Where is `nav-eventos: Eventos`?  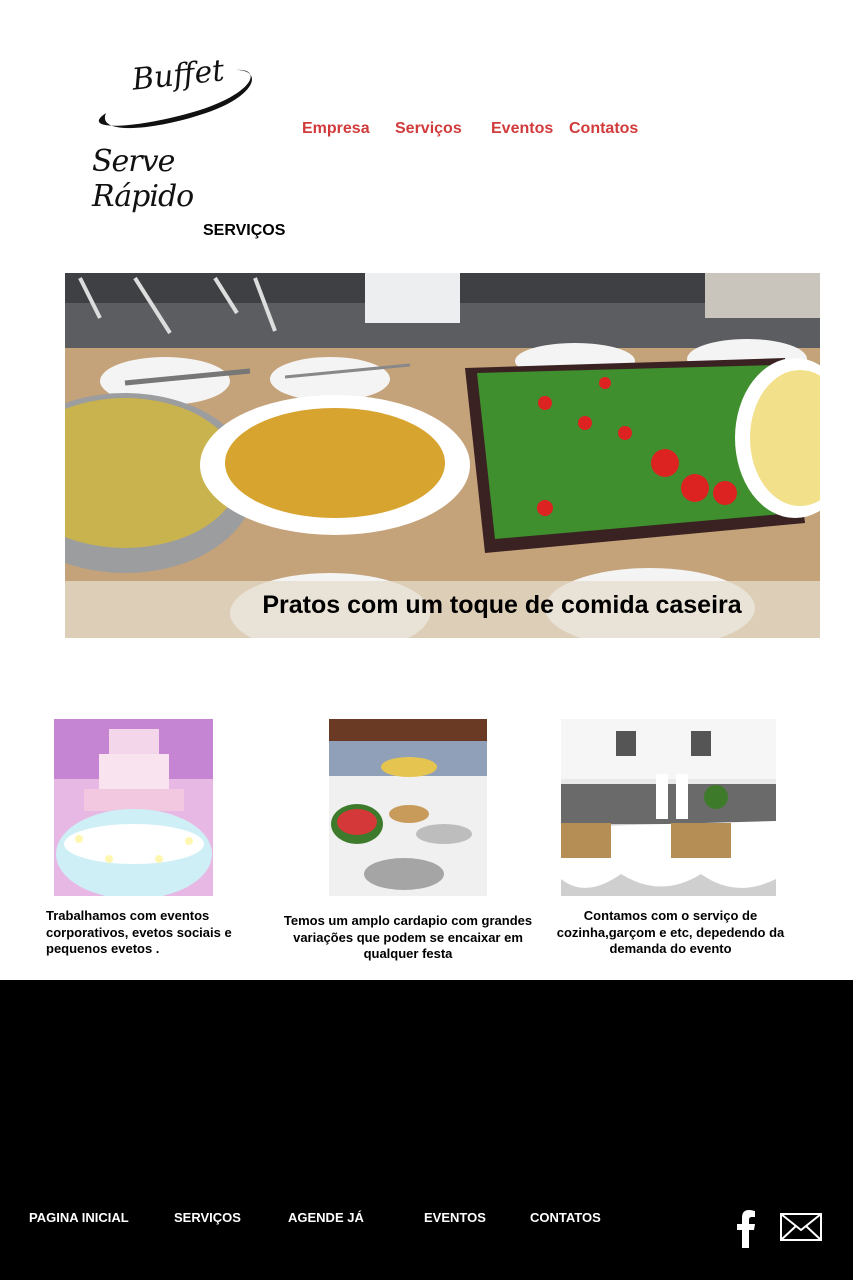 nav-eventos: Eventos is located at coordinates (522, 129).